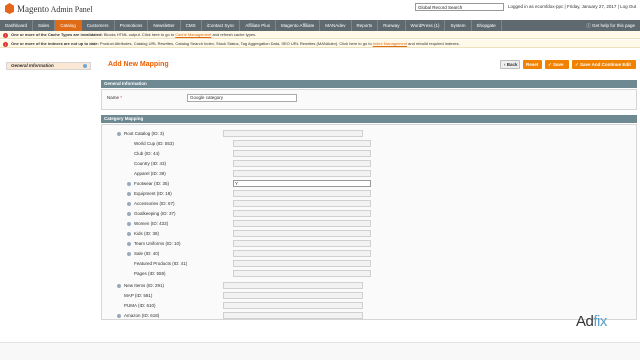  Describe the element at coordinates (234, 34) in the screenshot. I see `msg-suffix: and refresh cache types.` at that location.